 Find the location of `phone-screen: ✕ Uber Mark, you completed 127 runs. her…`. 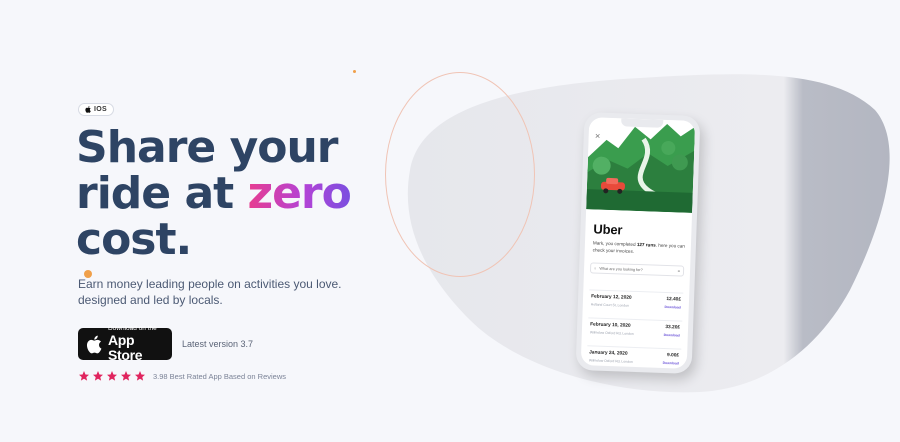

phone-screen: ✕ Uber Mark, you completed 127 runs. her… is located at coordinates (638, 243).